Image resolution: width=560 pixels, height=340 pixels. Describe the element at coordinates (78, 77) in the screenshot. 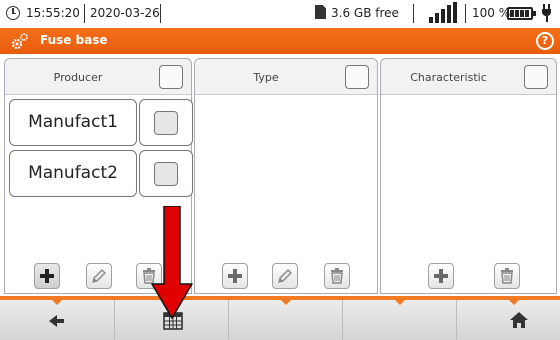

I see `producer-header-label: Producer` at that location.